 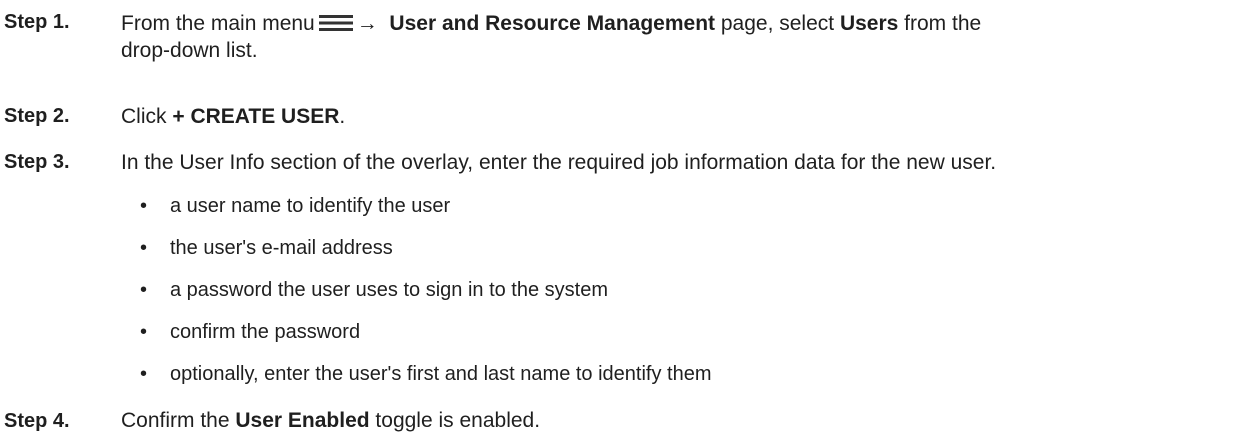 I want to click on list-item-text: the user's e-mail address, so click(x=281, y=248).